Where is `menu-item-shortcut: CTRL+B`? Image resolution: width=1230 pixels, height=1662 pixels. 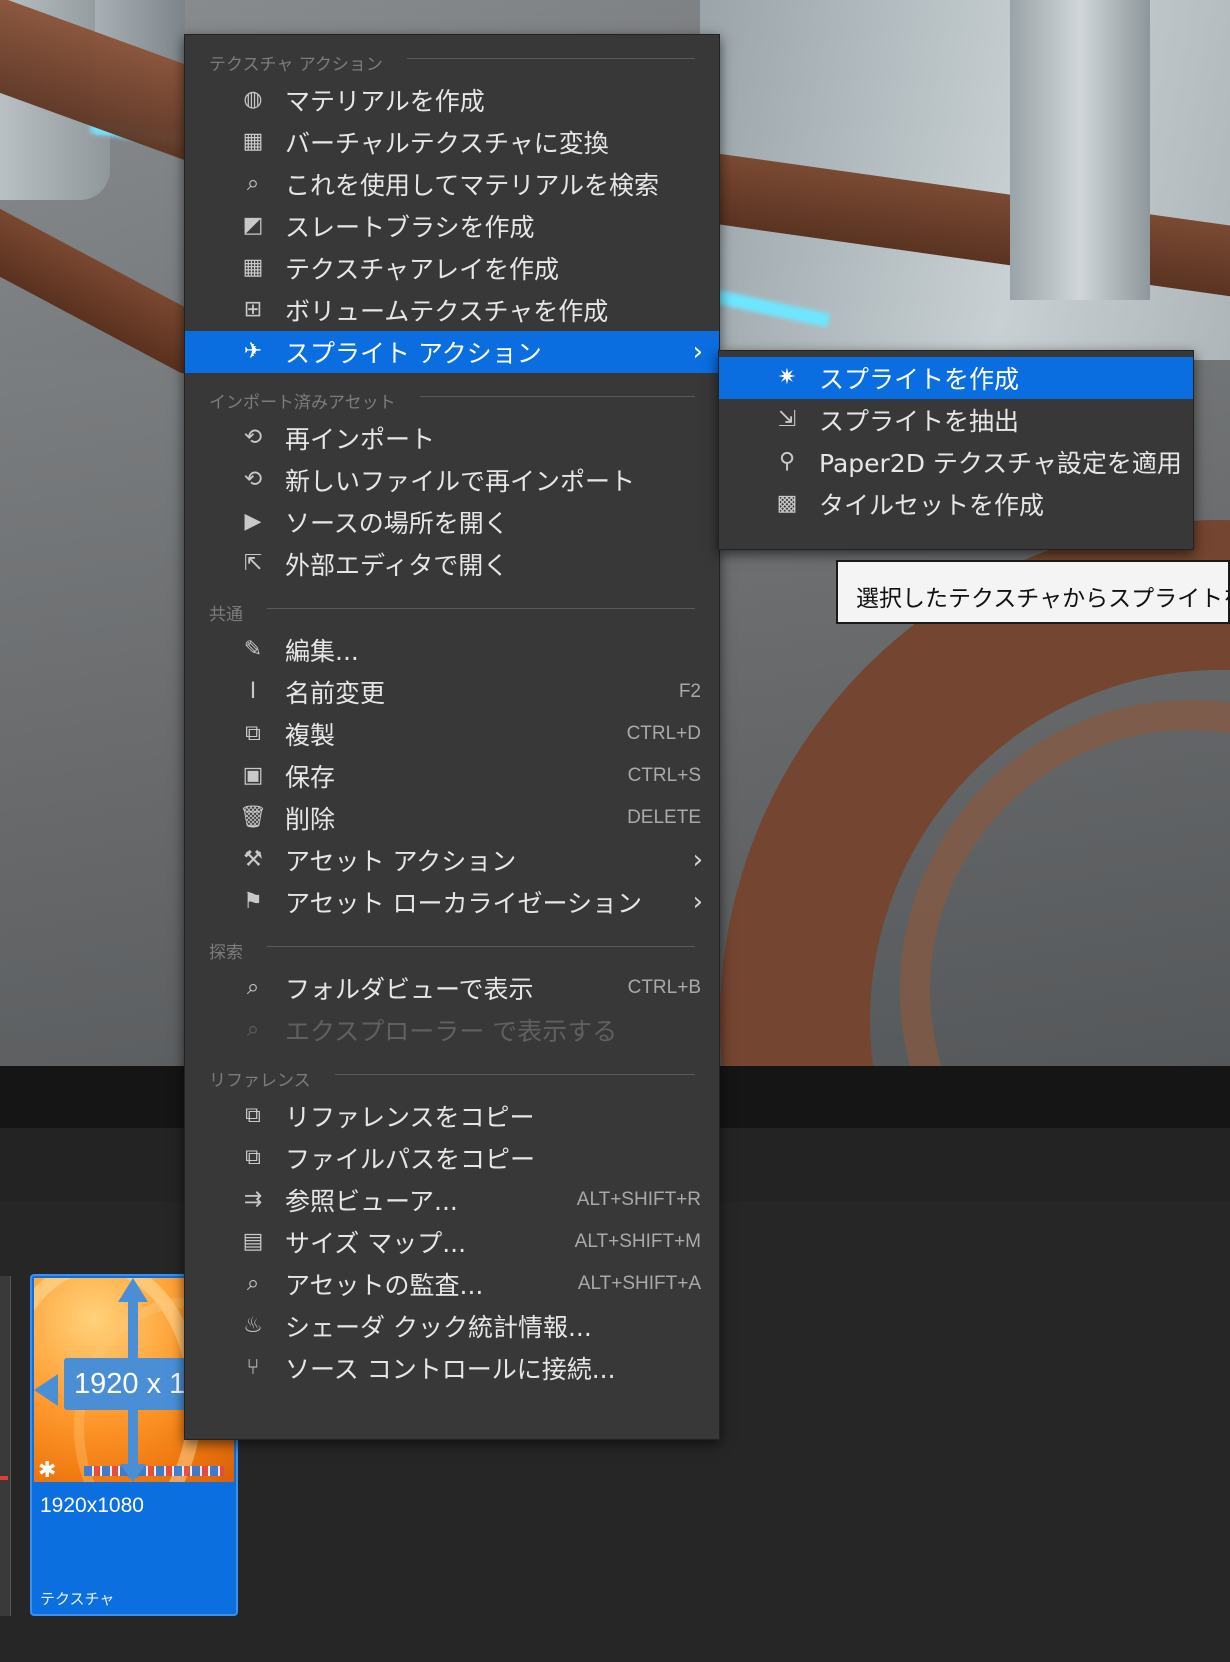
menu-item-shortcut: CTRL+B is located at coordinates (664, 987).